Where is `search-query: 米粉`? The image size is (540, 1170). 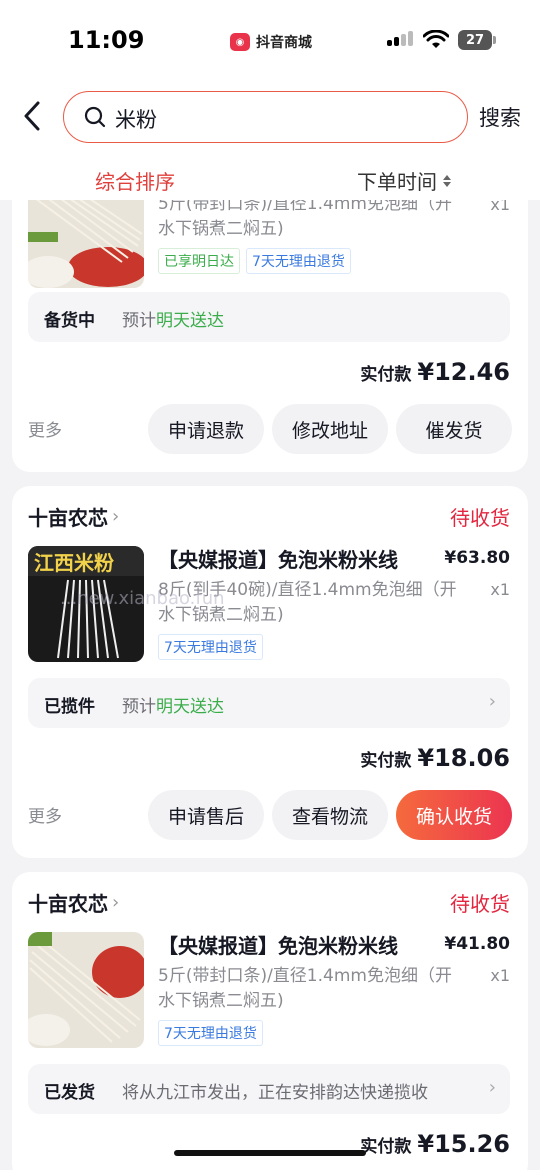
search-query: 米粉 is located at coordinates (136, 120).